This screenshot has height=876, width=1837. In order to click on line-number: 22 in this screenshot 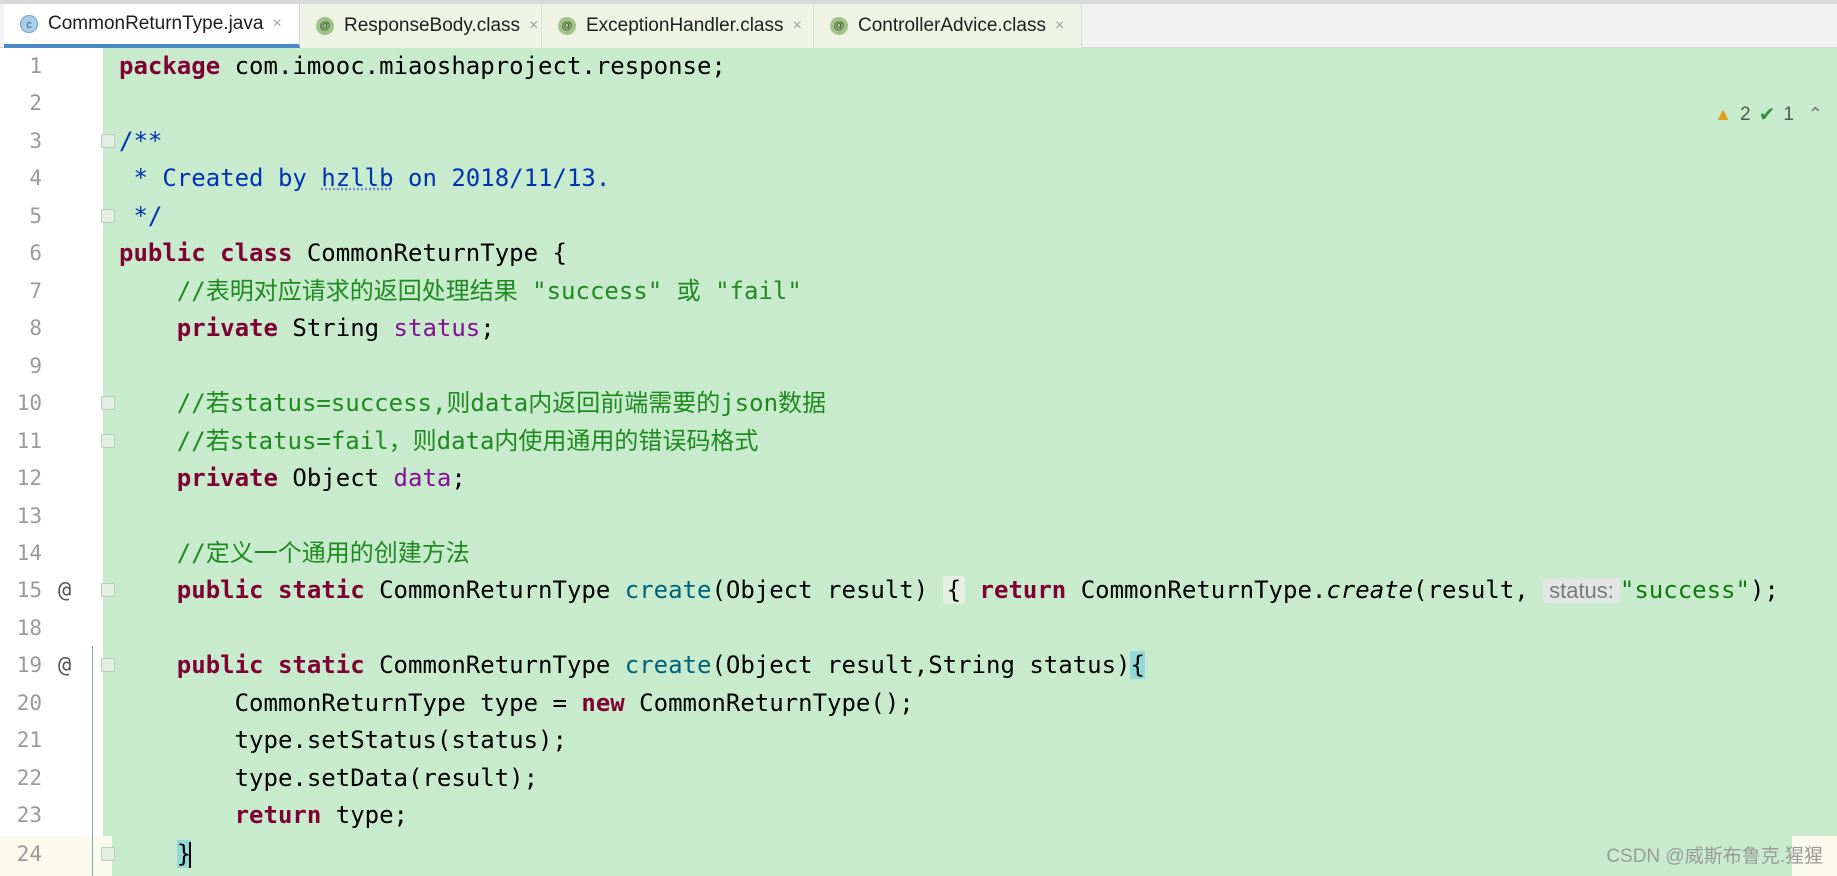, I will do `click(29, 778)`.